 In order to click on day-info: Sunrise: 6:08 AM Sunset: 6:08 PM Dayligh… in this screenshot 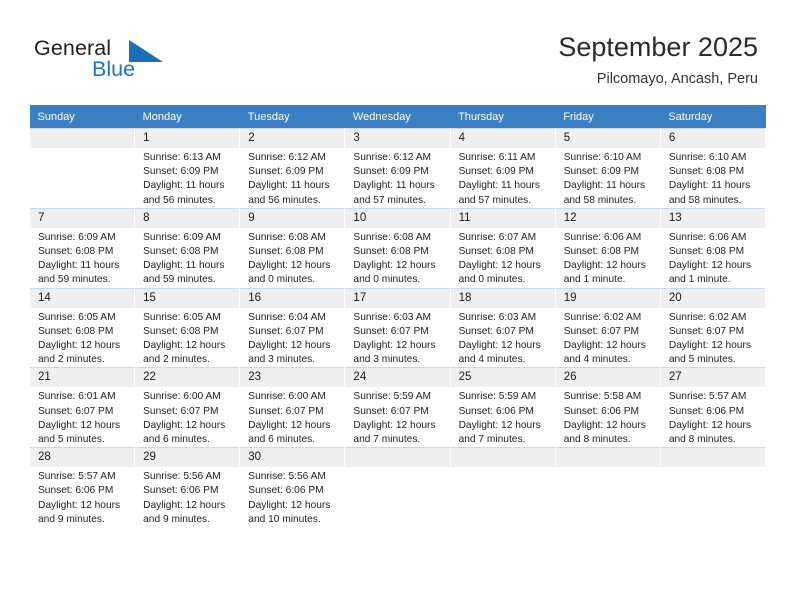, I will do `click(397, 258)`.